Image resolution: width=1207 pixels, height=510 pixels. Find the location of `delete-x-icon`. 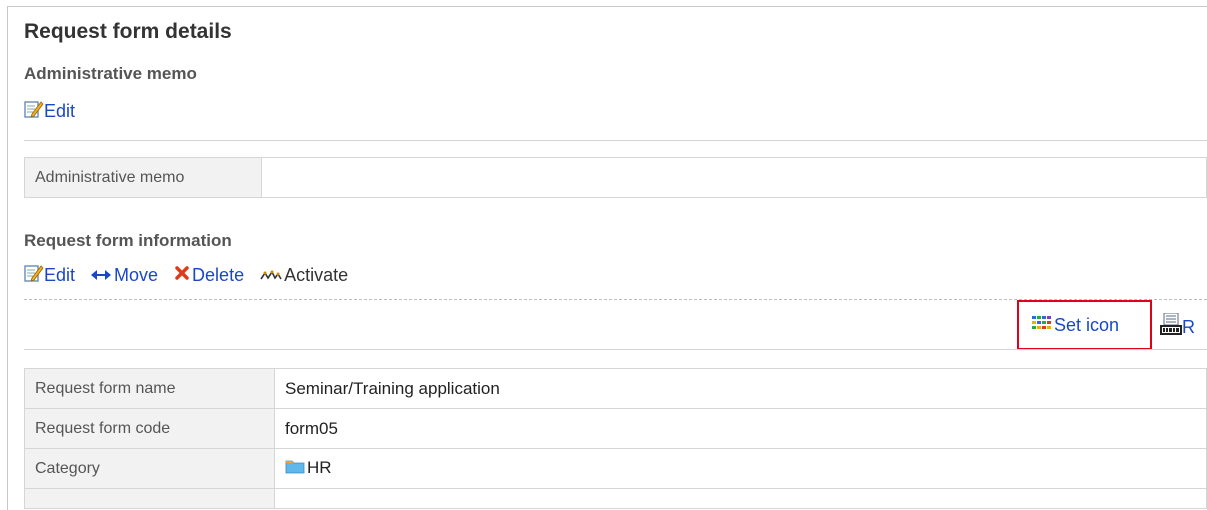

delete-x-icon is located at coordinates (182, 275).